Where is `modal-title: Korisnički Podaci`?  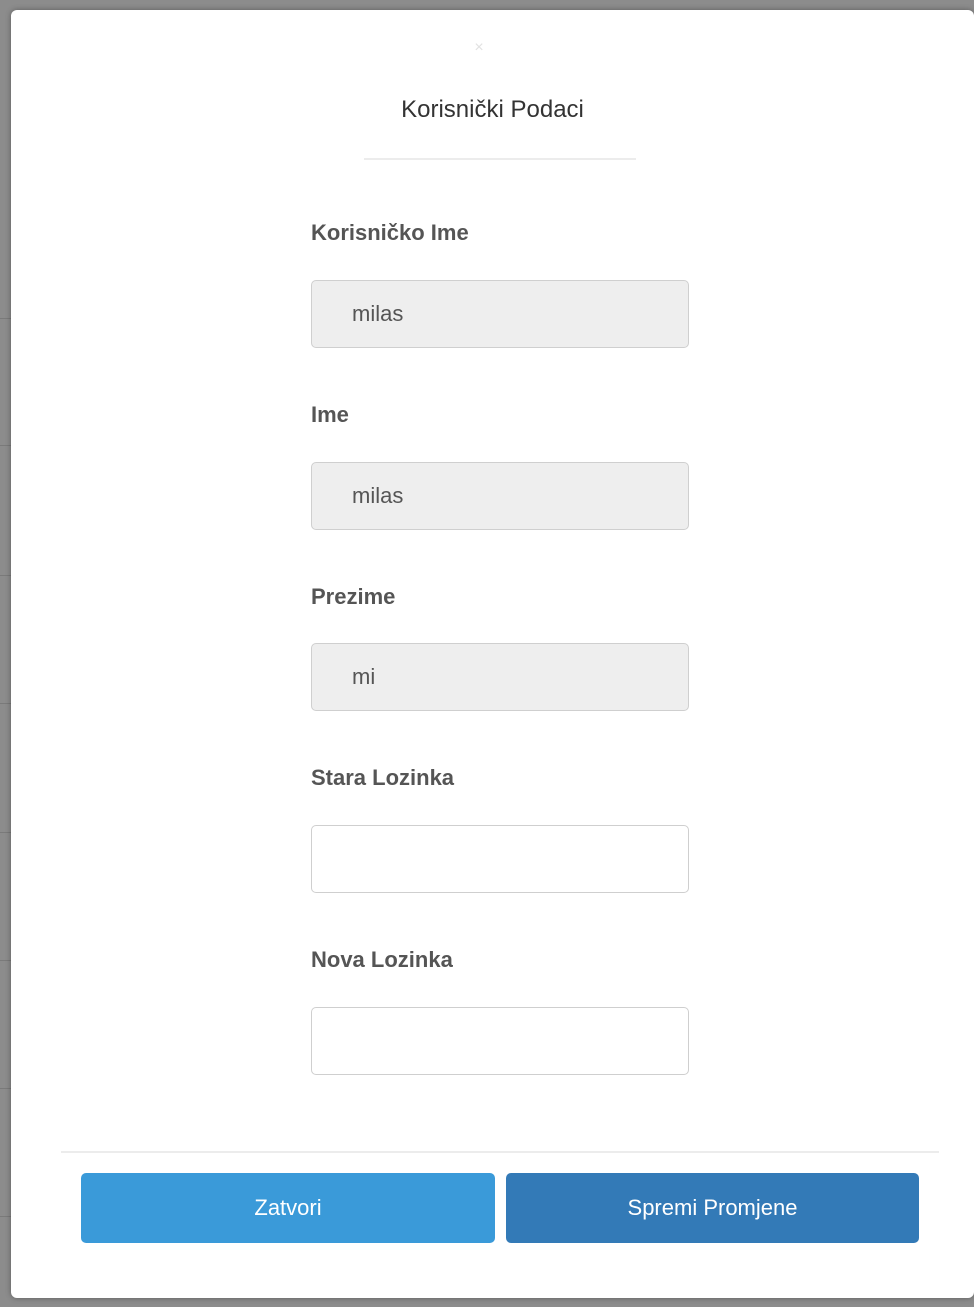 modal-title: Korisnički Podaci is located at coordinates (492, 109).